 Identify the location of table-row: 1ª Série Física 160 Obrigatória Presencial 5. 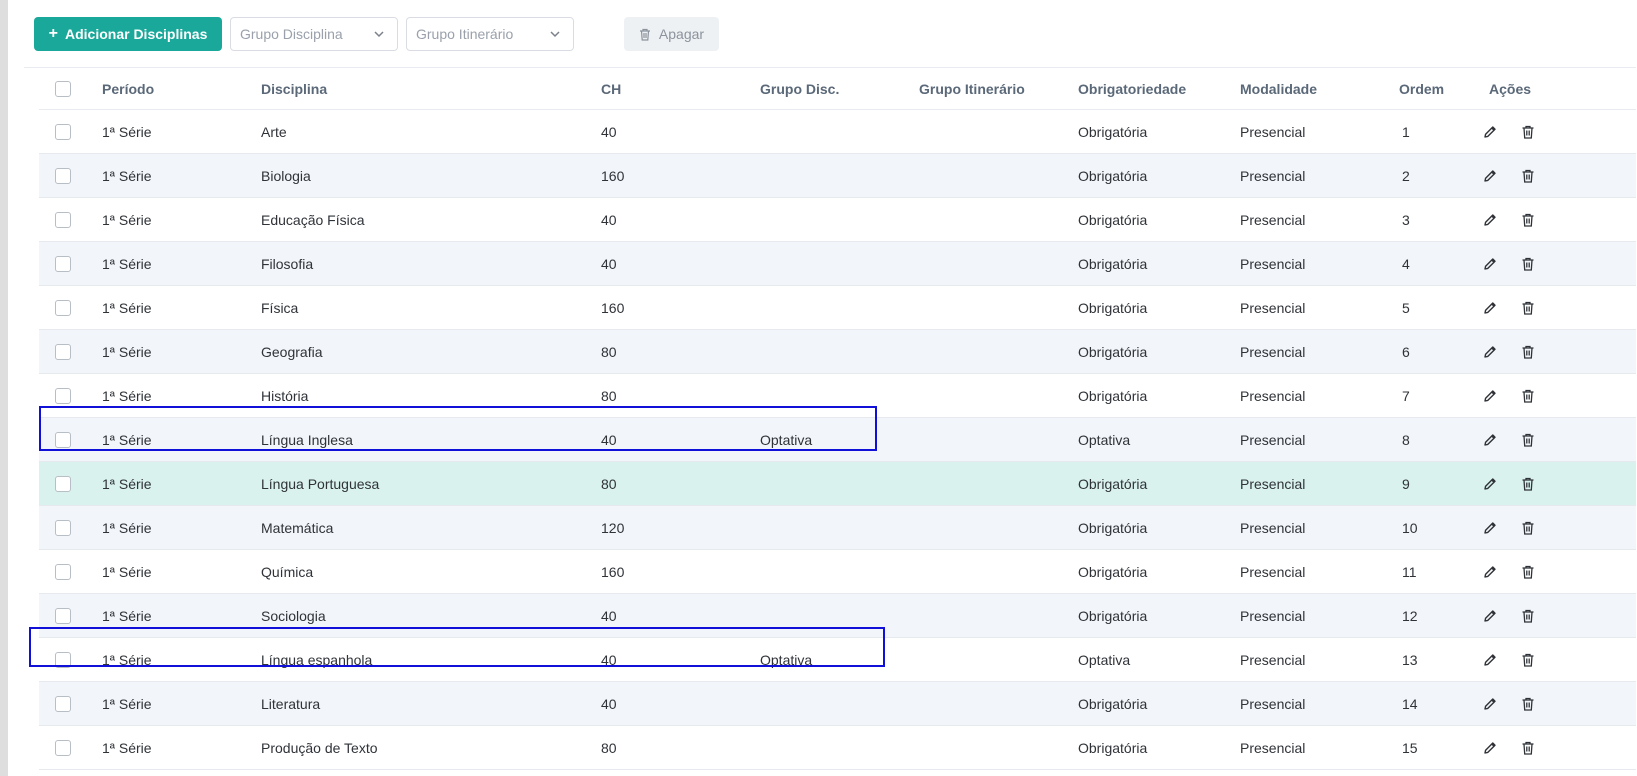
(837, 308).